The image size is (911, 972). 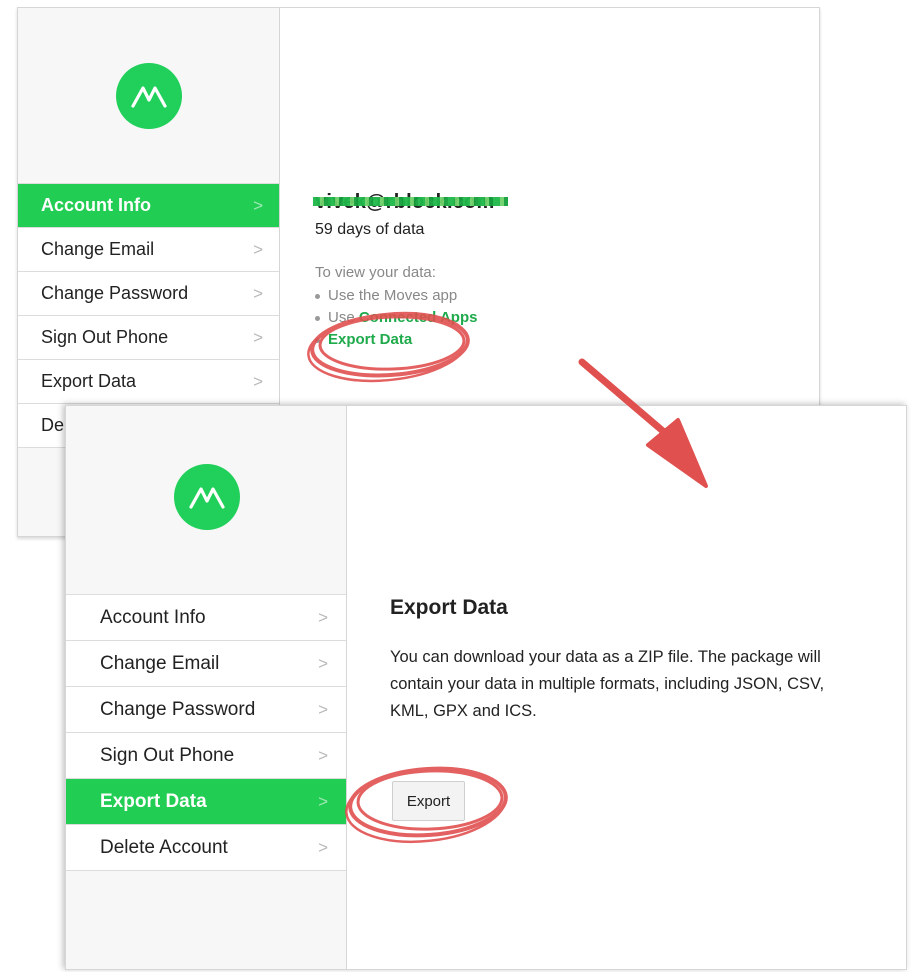 What do you see at coordinates (375, 272) in the screenshot?
I see `view-data-label: To view your data:` at bounding box center [375, 272].